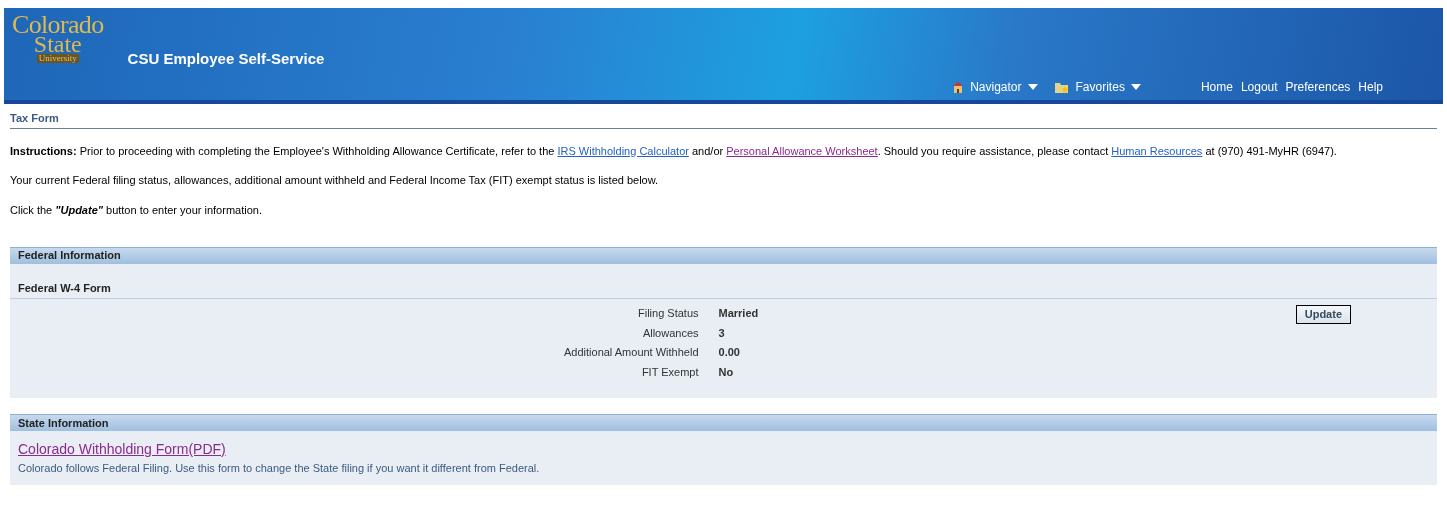  Describe the element at coordinates (738, 313) in the screenshot. I see `field-value: Married` at that location.